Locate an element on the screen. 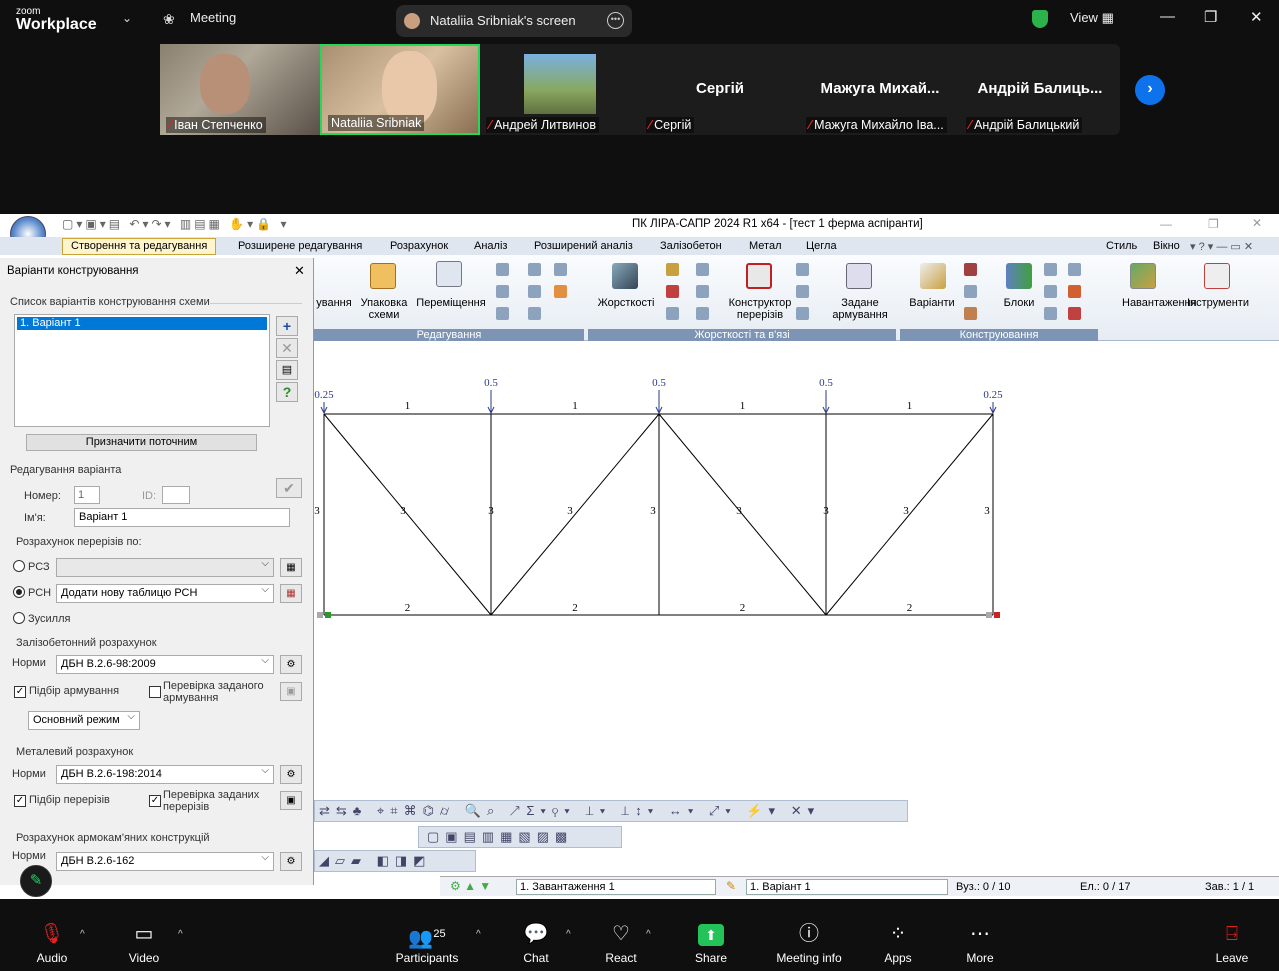  tab-advanced-edit: Розширене редагування is located at coordinates (300, 246).